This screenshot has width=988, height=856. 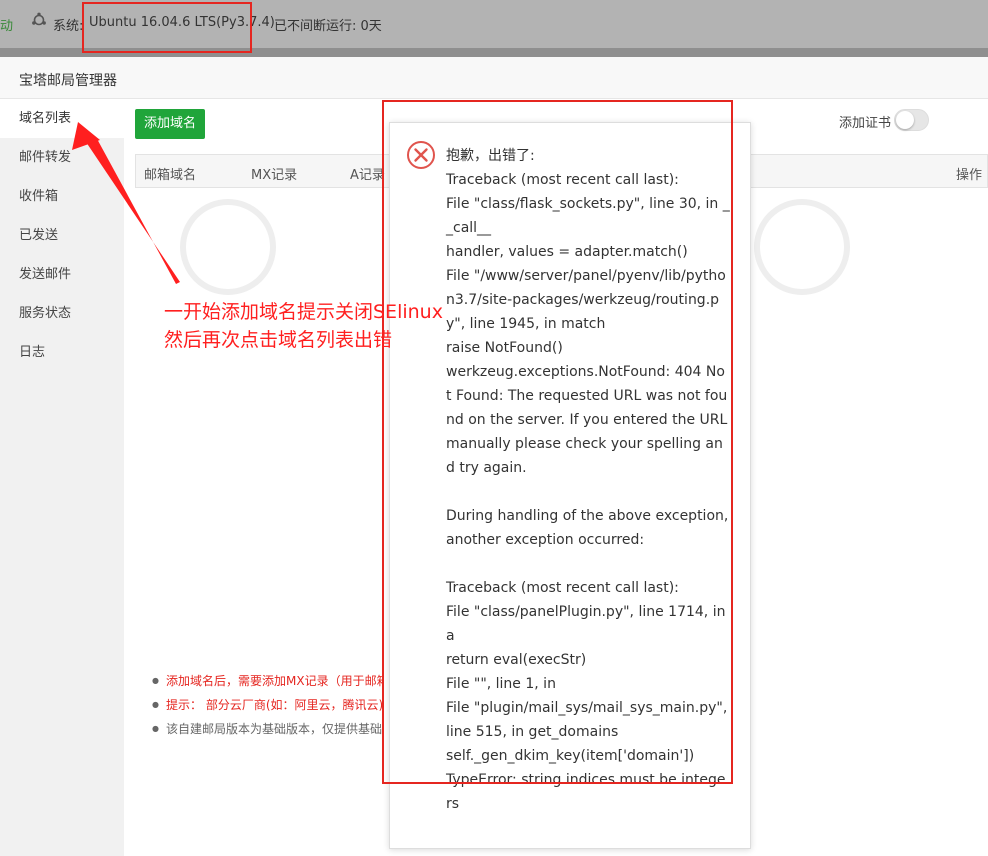 What do you see at coordinates (7, 26) in the screenshot?
I see `online-status-text: 动` at bounding box center [7, 26].